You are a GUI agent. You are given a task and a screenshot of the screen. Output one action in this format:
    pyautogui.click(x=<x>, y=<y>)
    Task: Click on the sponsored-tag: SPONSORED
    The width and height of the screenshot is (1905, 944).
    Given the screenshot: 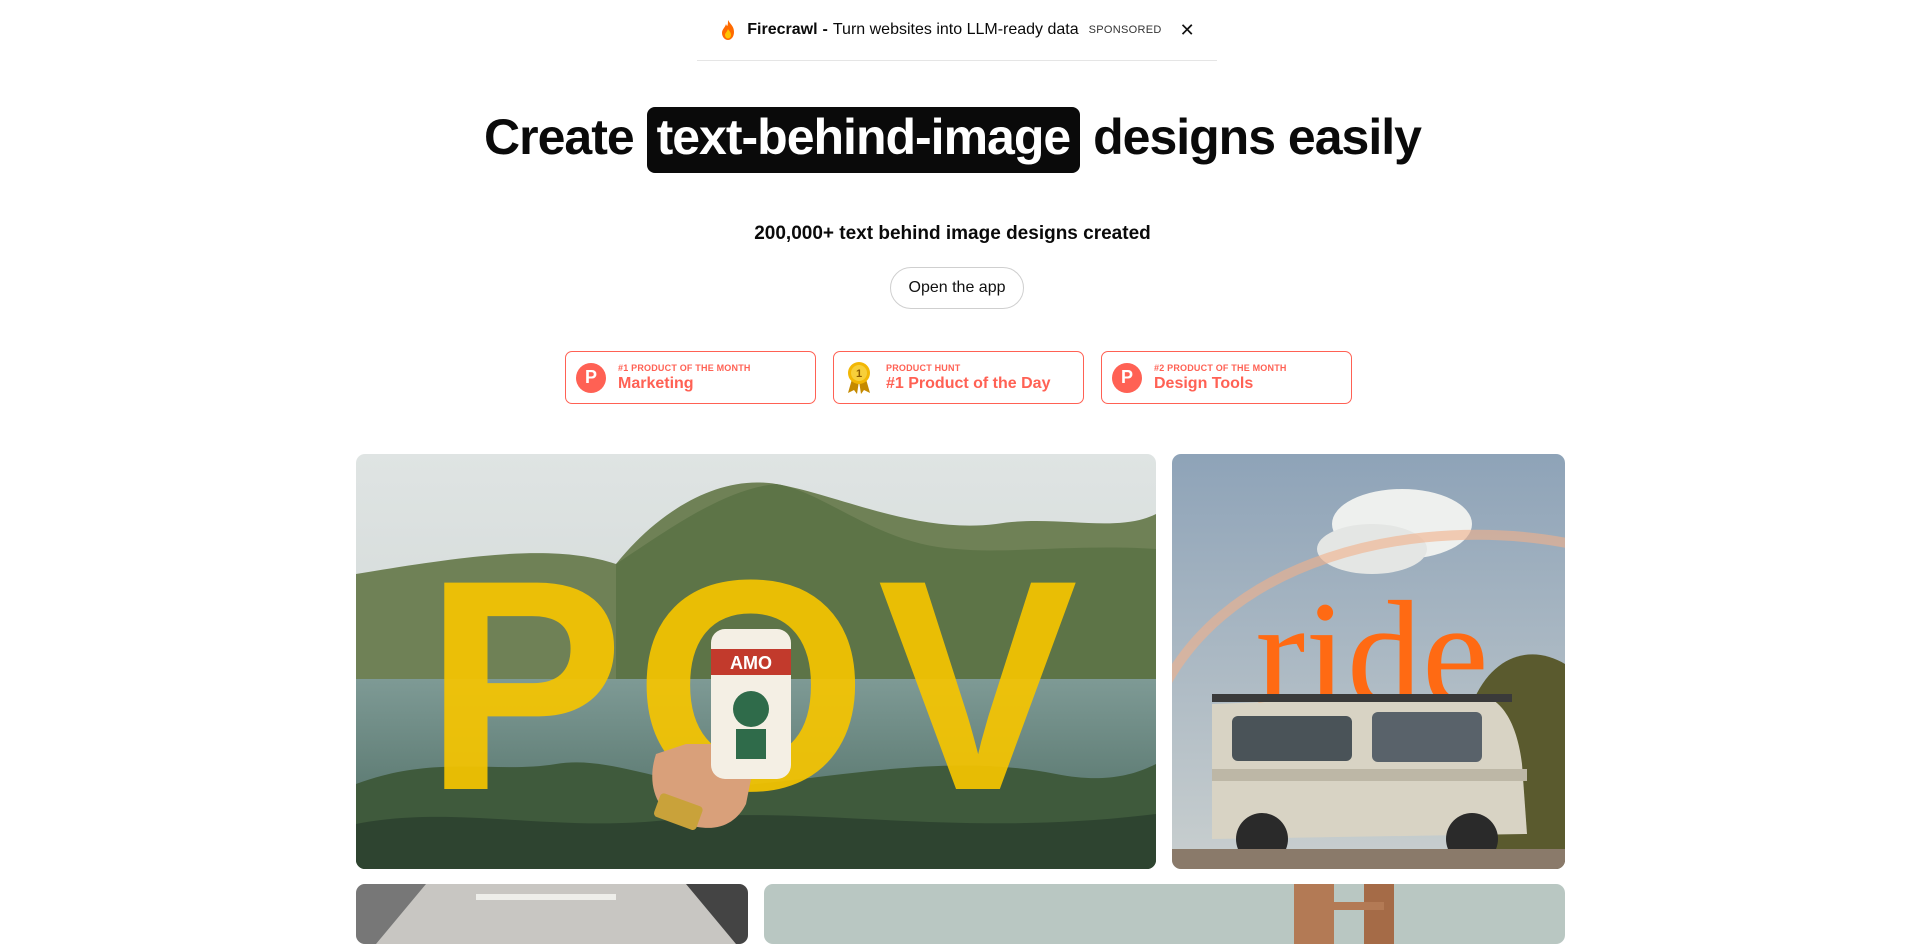 What is the action you would take?
    pyautogui.click(x=1125, y=30)
    